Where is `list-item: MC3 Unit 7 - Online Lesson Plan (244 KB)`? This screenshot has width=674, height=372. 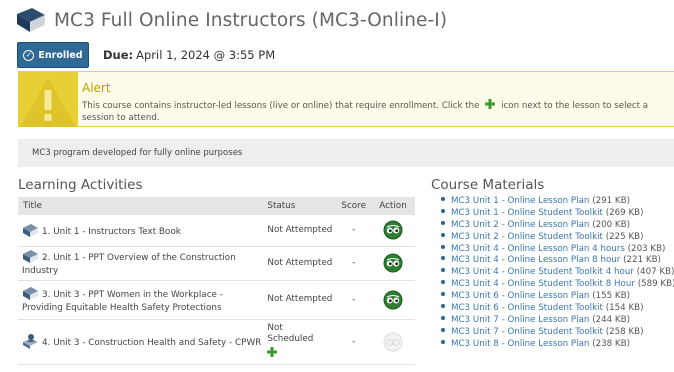
list-item: MC3 Unit 7 - Online Lesson Plan (244 KB) is located at coordinates (557, 321).